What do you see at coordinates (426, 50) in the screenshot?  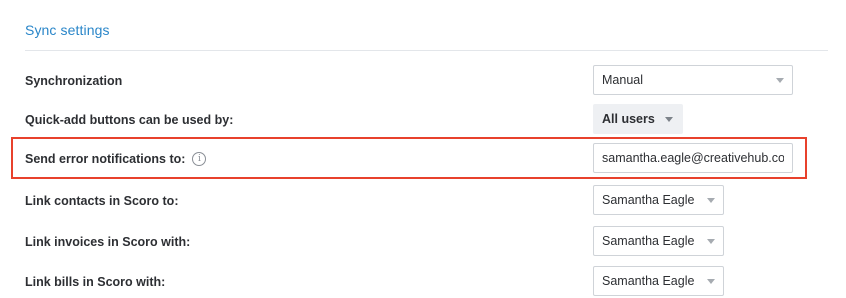 I see `section-divider` at bounding box center [426, 50].